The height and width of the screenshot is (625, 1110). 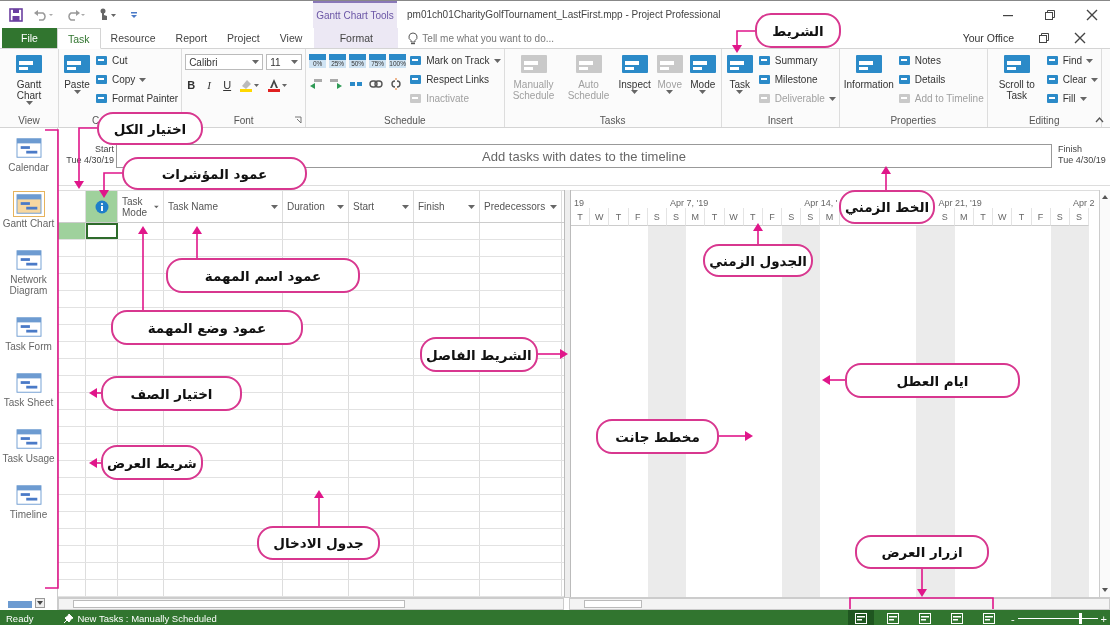 I want to click on ribbon-button: Mark on Track, so click(x=455, y=60).